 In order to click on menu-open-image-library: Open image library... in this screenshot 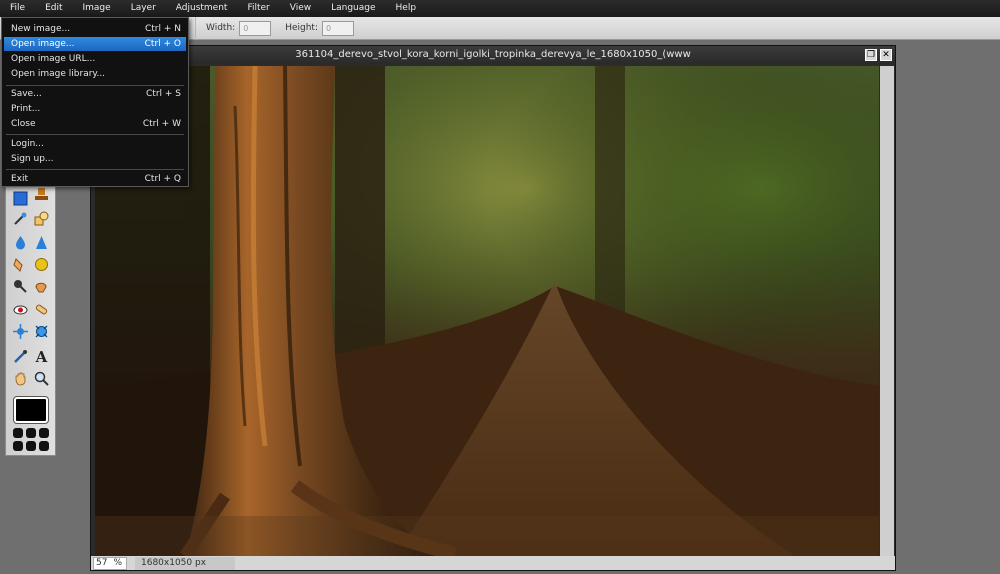, I will do `click(95, 74)`.